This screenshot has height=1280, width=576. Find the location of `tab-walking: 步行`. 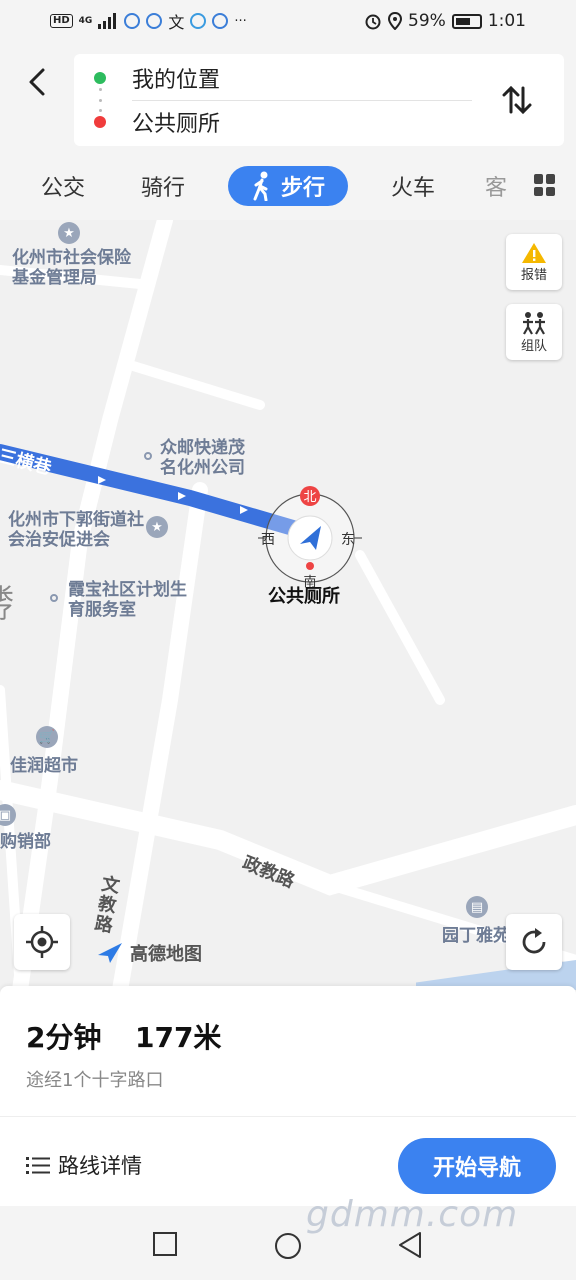

tab-walking: 步行 is located at coordinates (288, 186).